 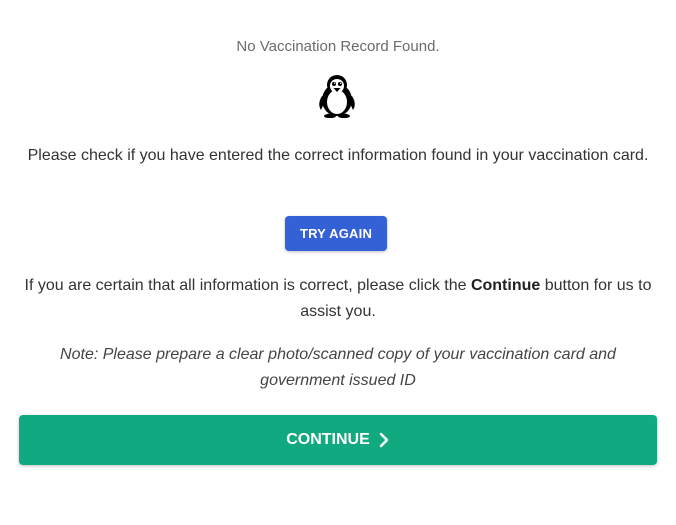 I want to click on penguin-icon, so click(x=337, y=96).